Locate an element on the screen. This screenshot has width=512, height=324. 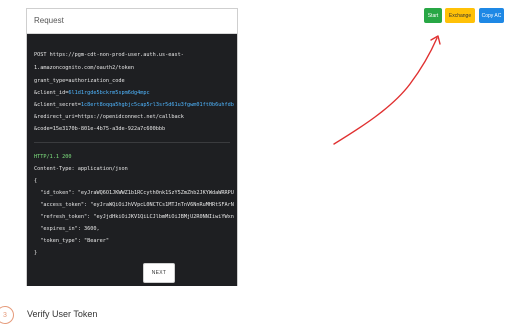
annotation-arrow-icon is located at coordinates (387, 90).